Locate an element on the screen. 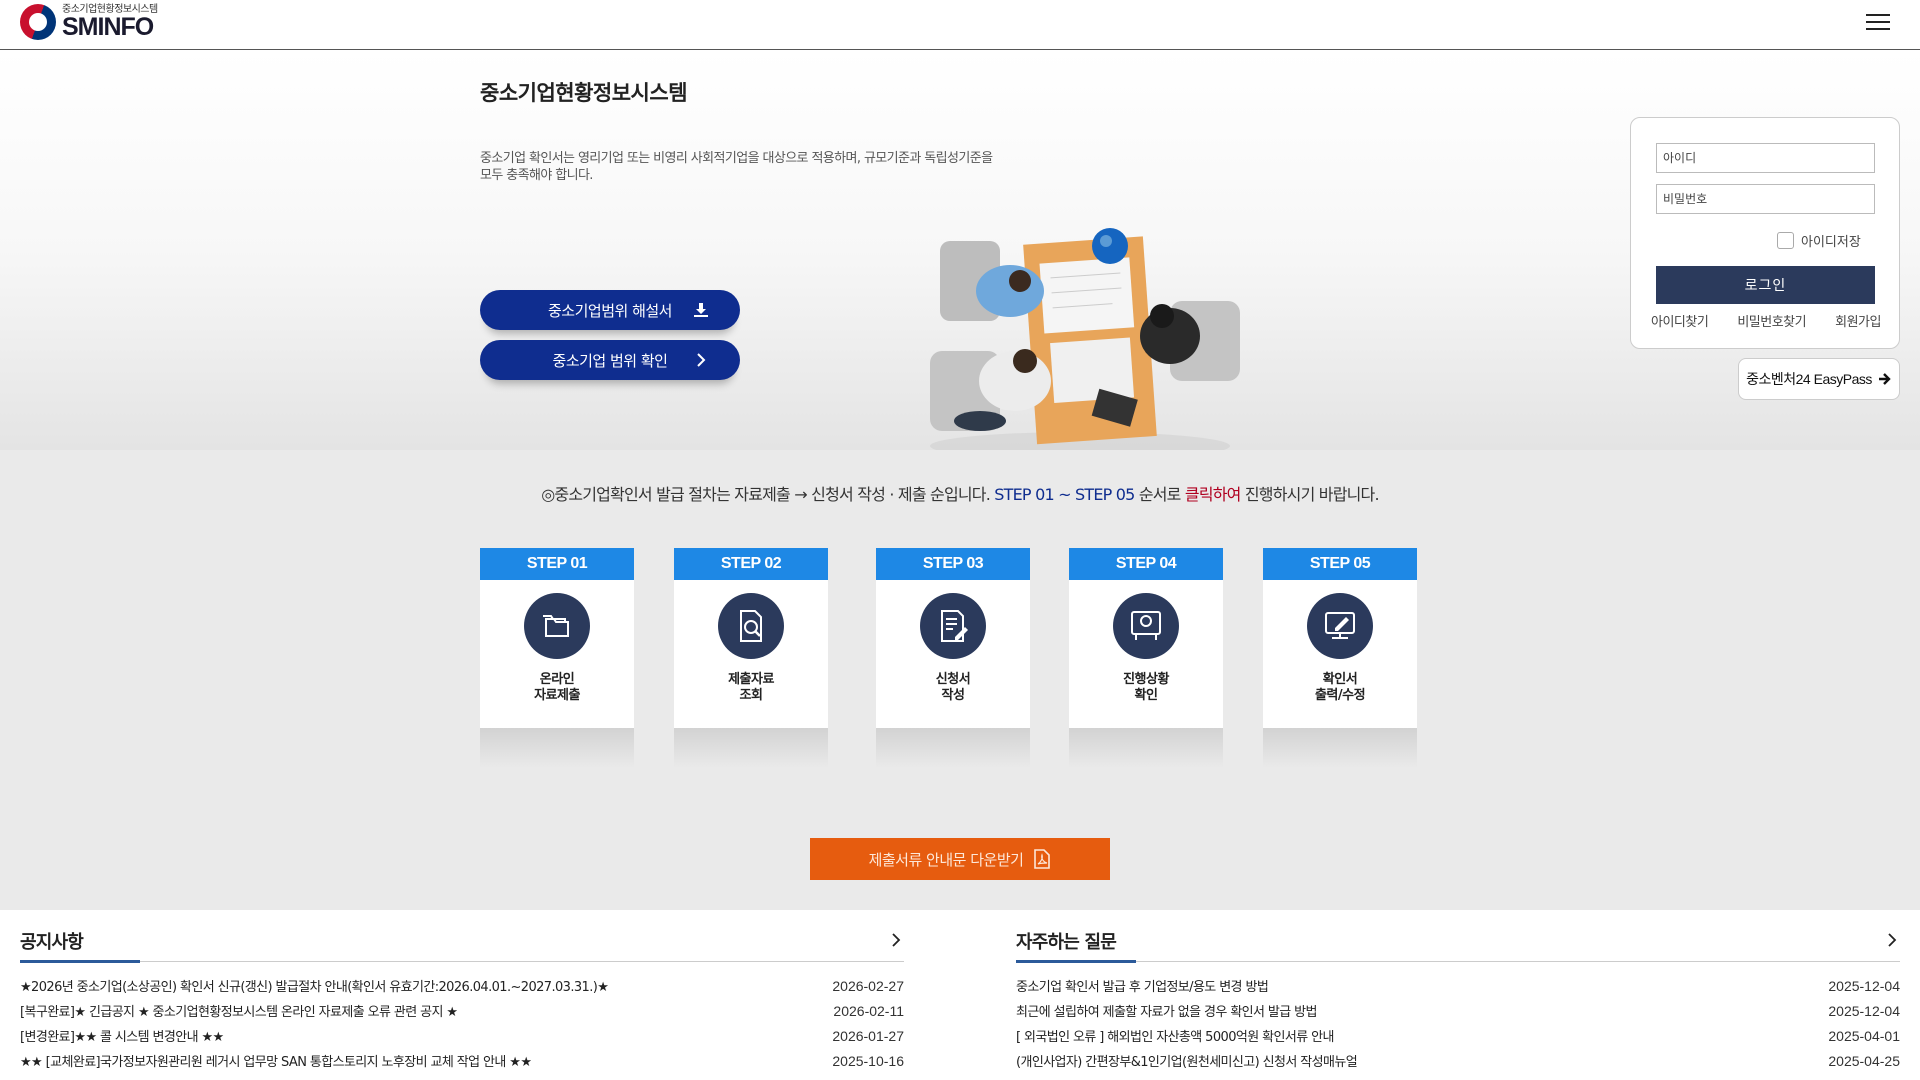 This screenshot has width=1920, height=1080. sme-guide-download-label: 중소기업범위 해설서 is located at coordinates (610, 310).